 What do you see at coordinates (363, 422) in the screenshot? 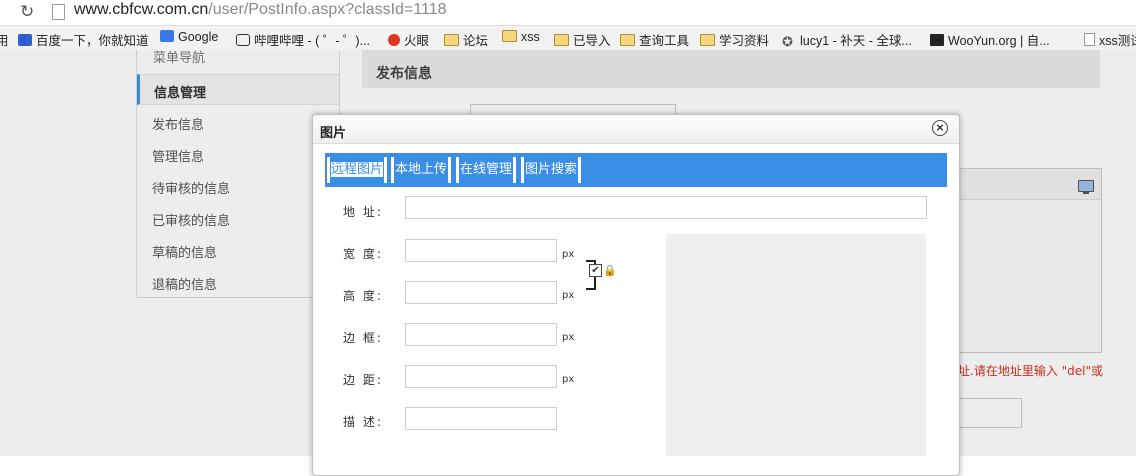
I see `description-label: 描 述:` at bounding box center [363, 422].